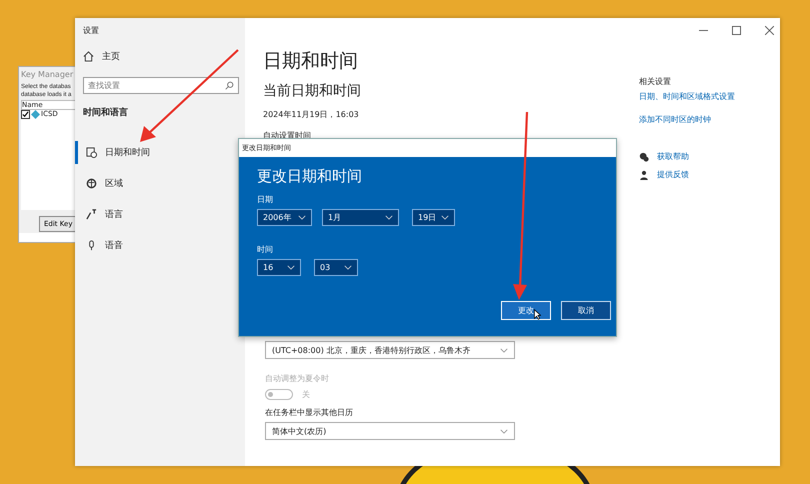  What do you see at coordinates (91, 214) in the screenshot?
I see `language-icon` at bounding box center [91, 214].